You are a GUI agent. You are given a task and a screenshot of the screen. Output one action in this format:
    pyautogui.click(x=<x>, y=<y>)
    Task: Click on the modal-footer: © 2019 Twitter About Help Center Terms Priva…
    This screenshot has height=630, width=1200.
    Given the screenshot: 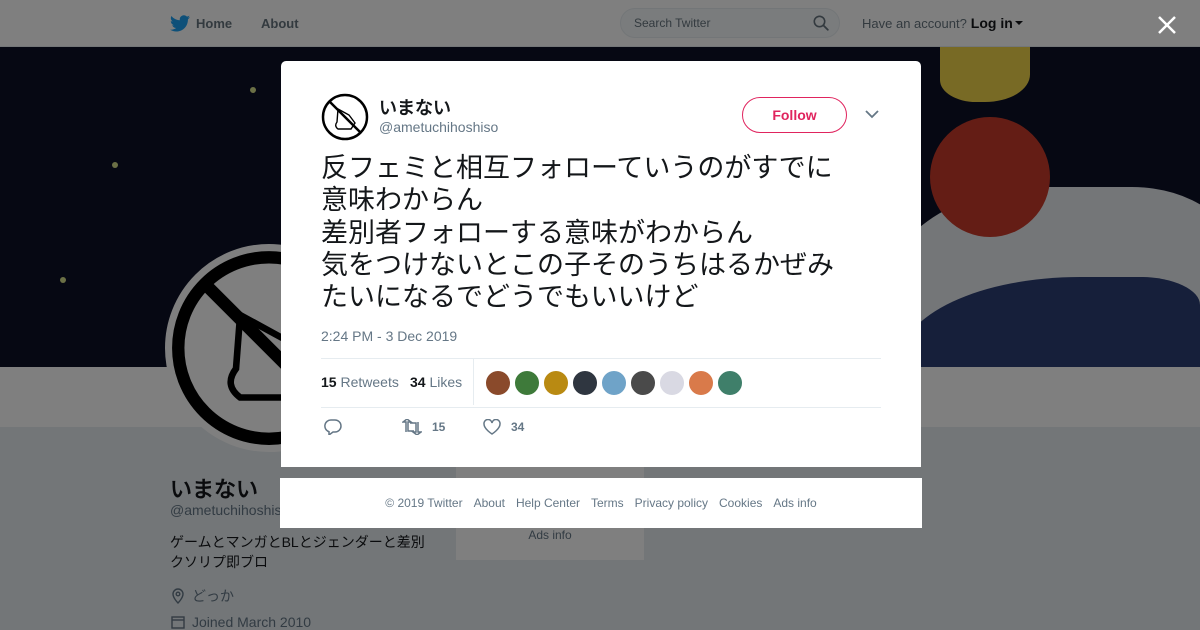 What is the action you would take?
    pyautogui.click(x=601, y=503)
    